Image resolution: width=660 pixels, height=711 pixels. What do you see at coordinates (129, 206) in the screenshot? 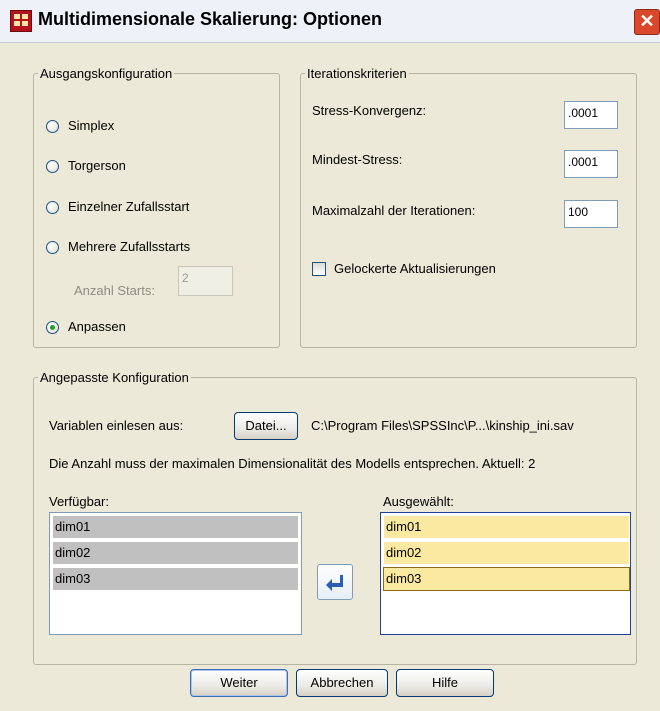
I see `label-einzelner-zufallsstart: Einzelner Zufallsstart` at bounding box center [129, 206].